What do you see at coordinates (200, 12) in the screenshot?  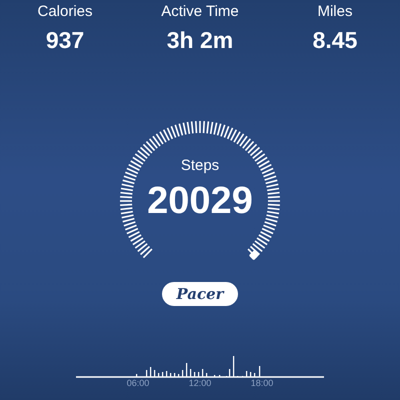 I see `stat-label: Active Time` at bounding box center [200, 12].